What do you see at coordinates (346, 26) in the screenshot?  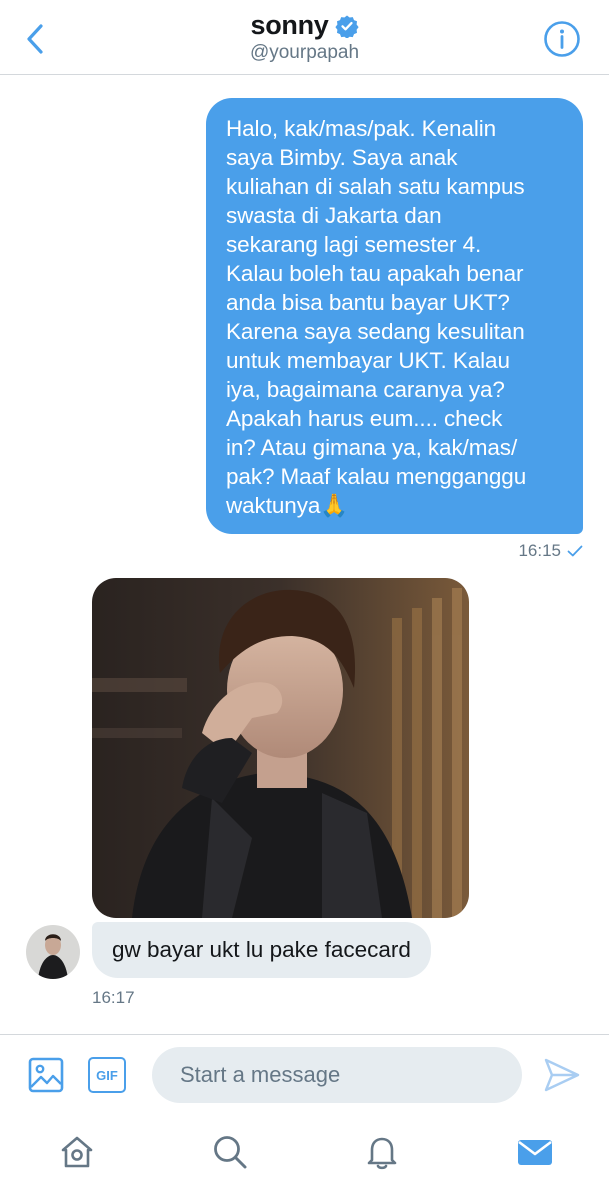 I see `verified-badge-icon` at bounding box center [346, 26].